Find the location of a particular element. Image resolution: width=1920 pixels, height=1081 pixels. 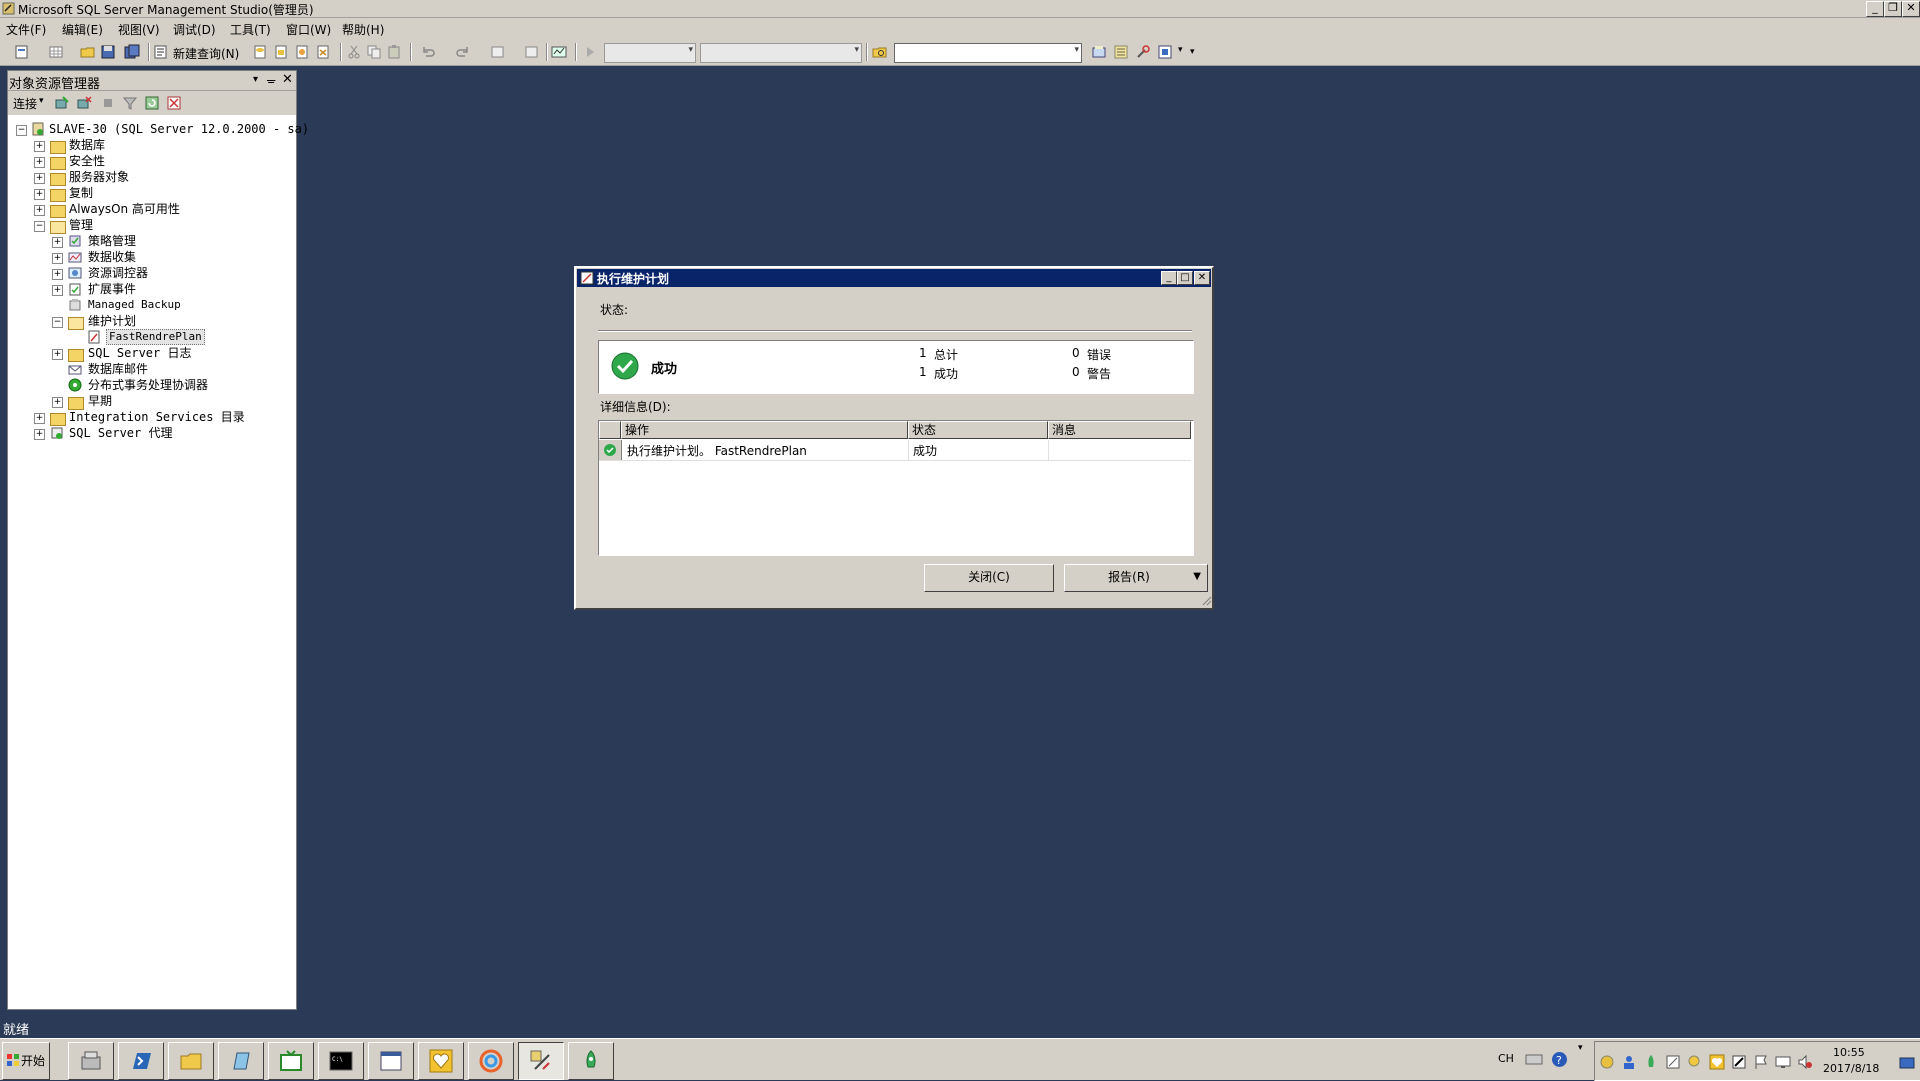

database-combo: ▾ is located at coordinates (650, 53).